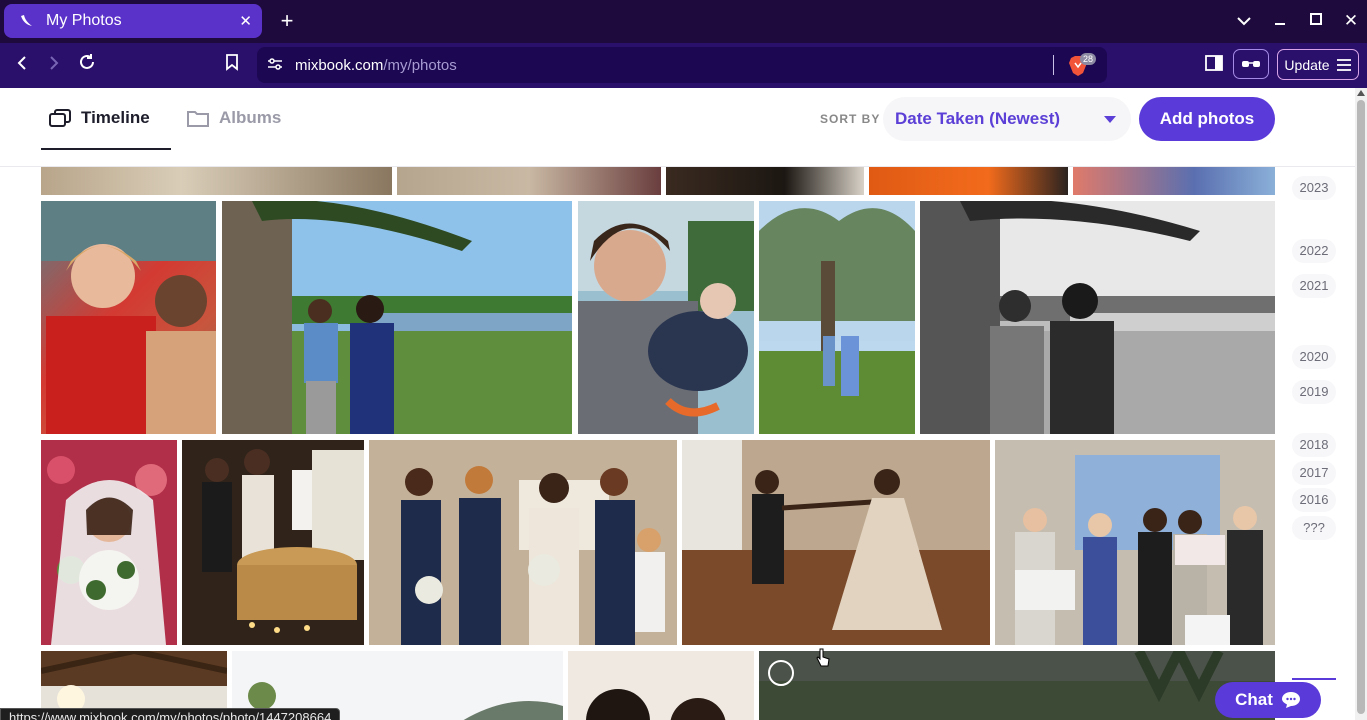 The height and width of the screenshot is (720, 1367). I want to click on photo-couple-by-lake, so click(397, 317).